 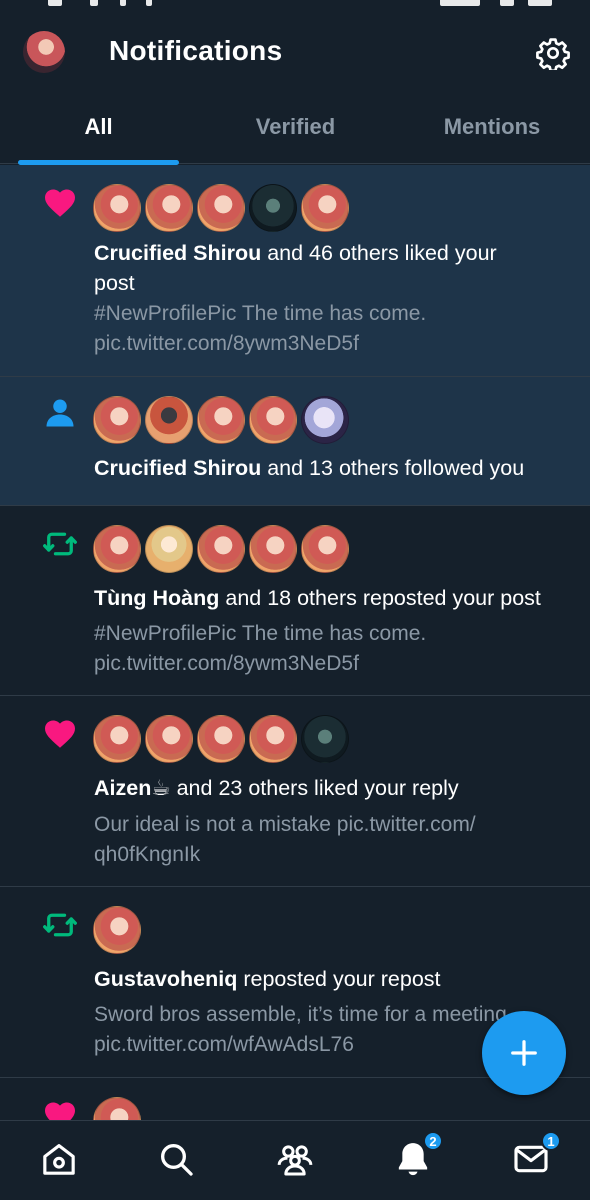 I want to click on messages-badge: 1, so click(x=551, y=1141).